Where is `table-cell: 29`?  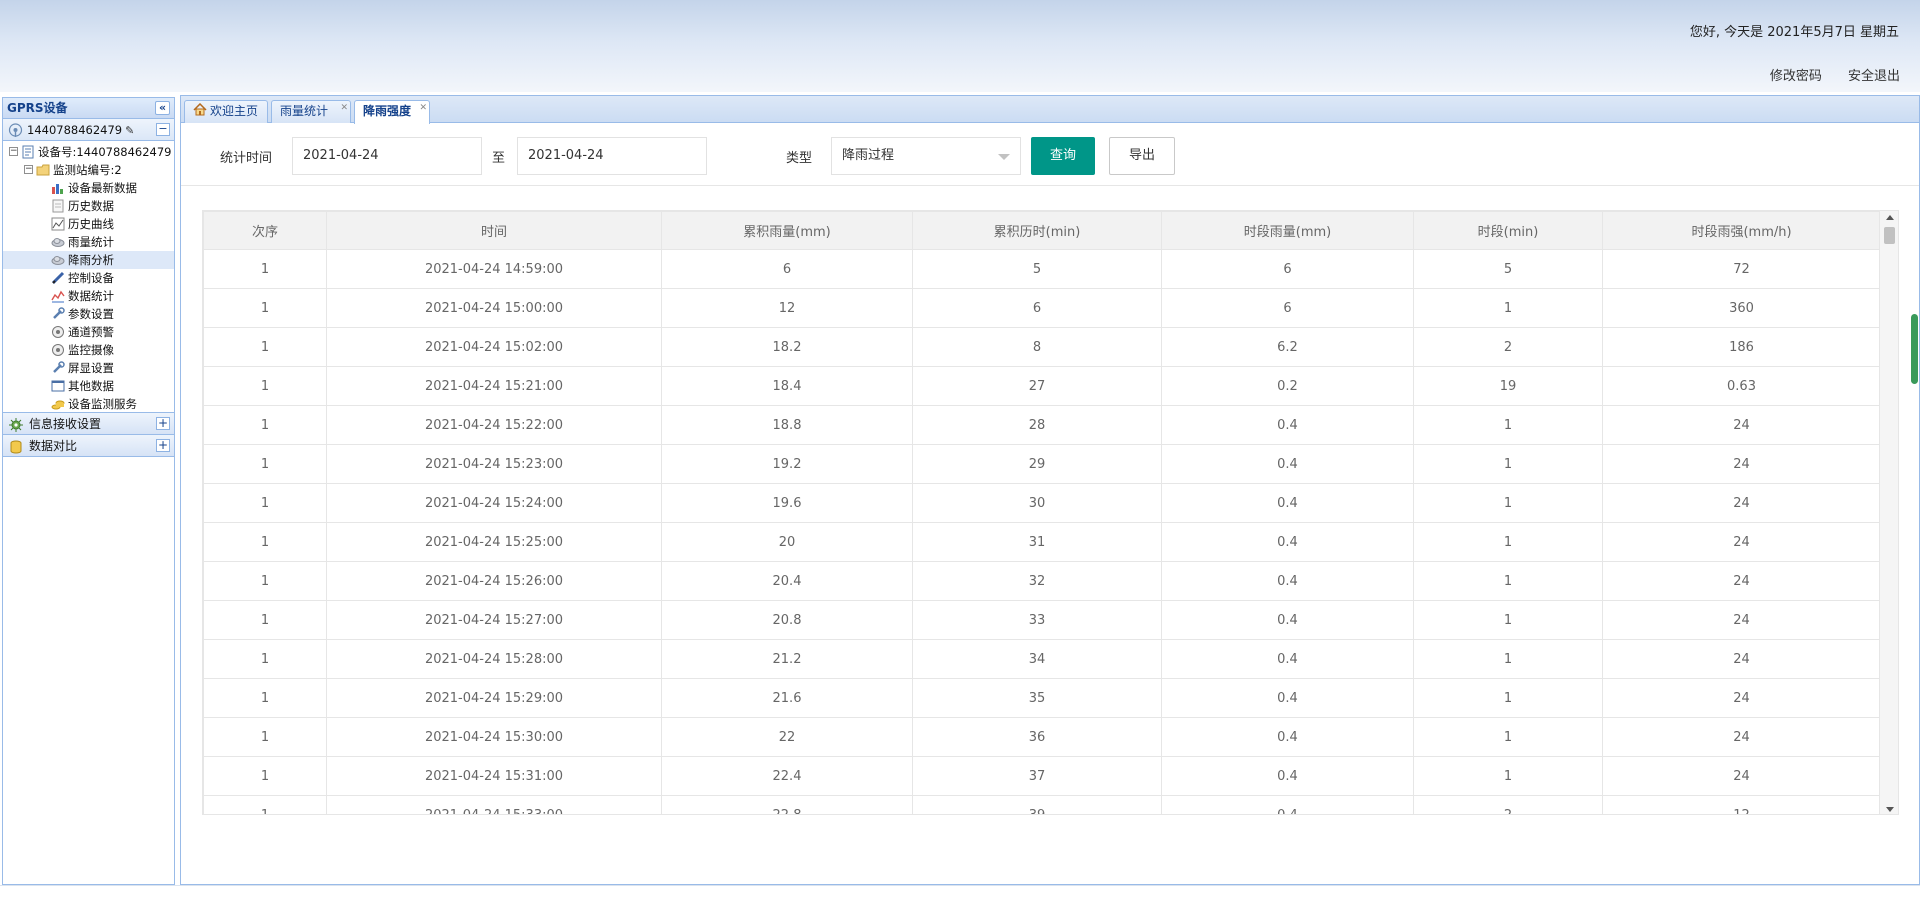 table-cell: 29 is located at coordinates (1037, 464).